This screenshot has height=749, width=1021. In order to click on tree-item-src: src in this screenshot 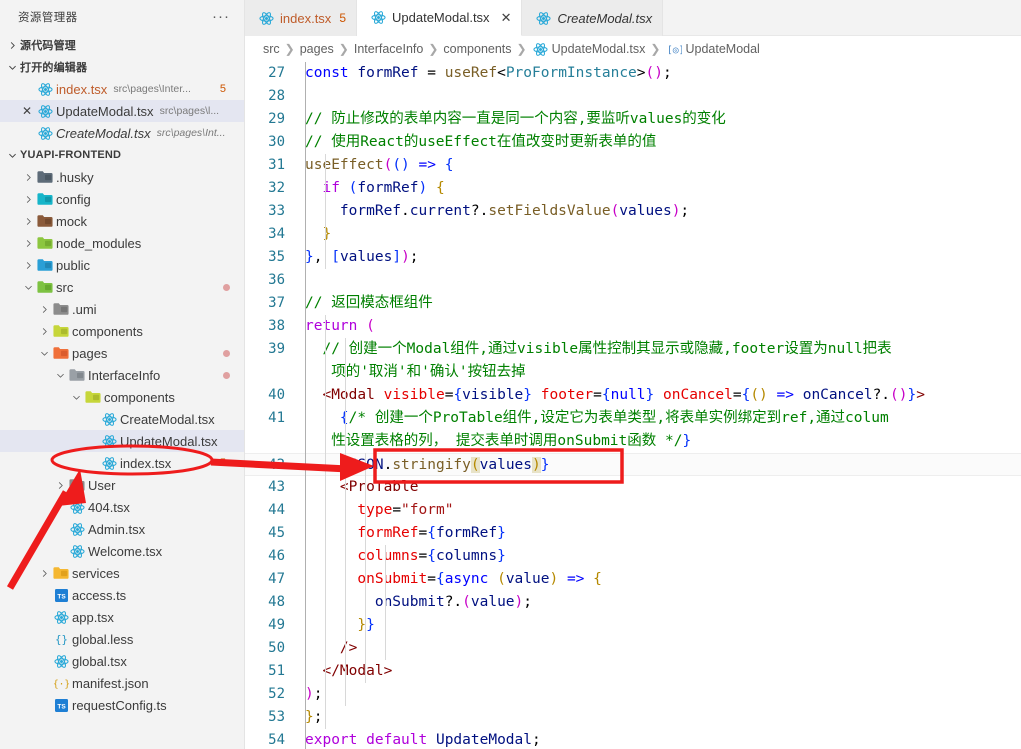, I will do `click(122, 287)`.